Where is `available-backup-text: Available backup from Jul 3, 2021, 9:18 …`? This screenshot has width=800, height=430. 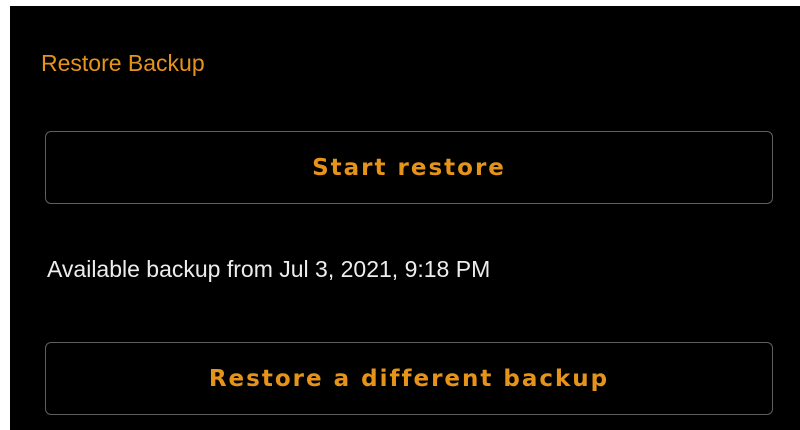 available-backup-text: Available backup from Jul 3, 2021, 9:18 … is located at coordinates (269, 269).